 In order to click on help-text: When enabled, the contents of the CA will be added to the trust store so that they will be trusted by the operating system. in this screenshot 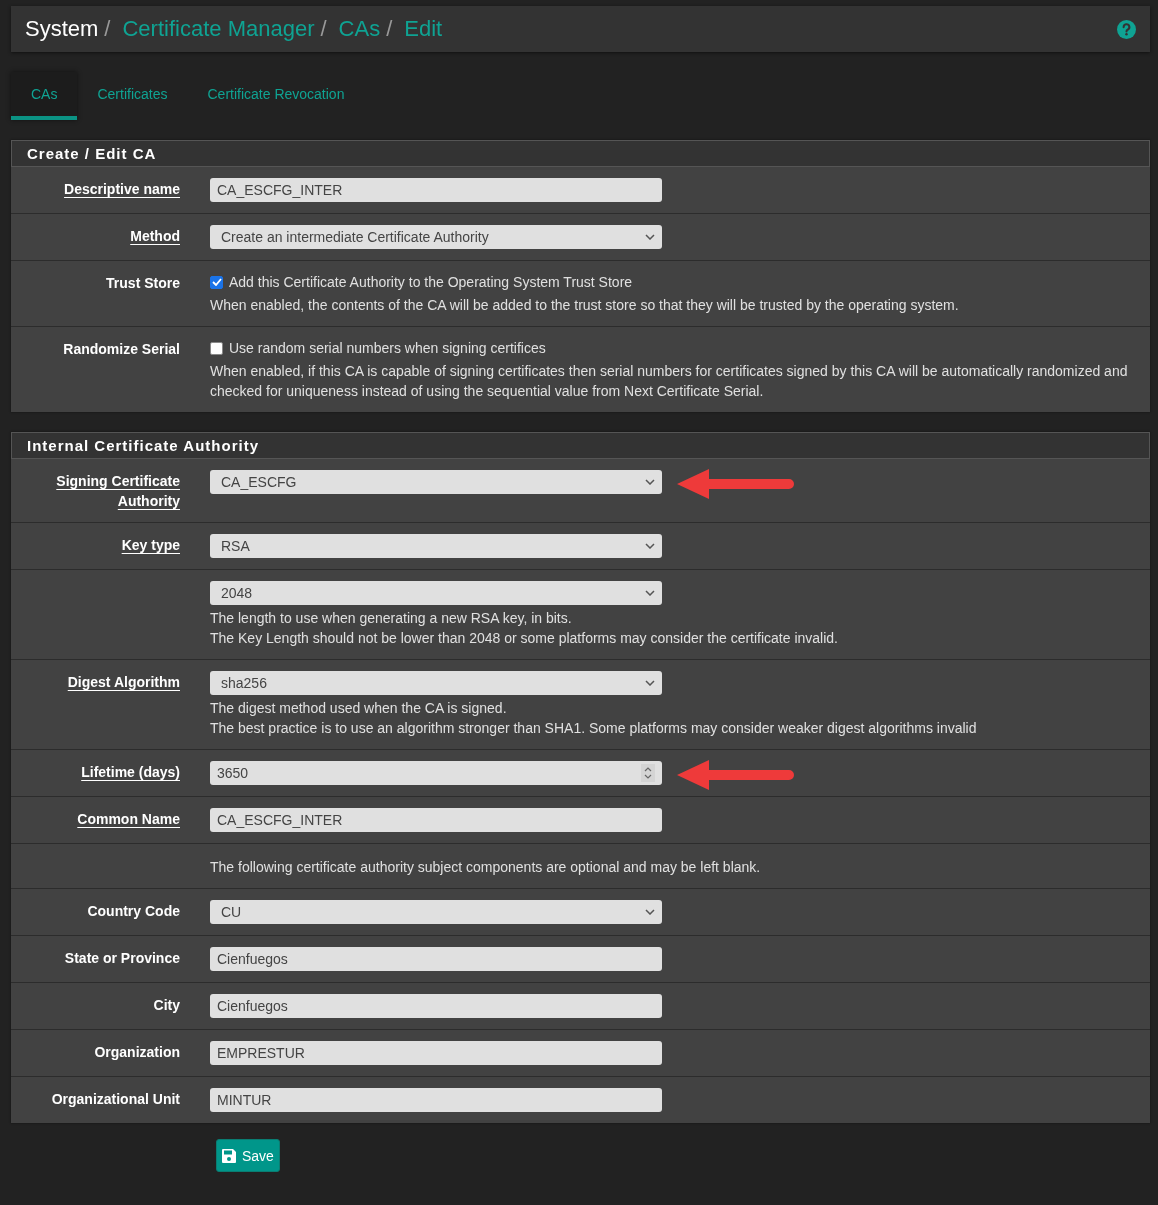, I will do `click(585, 305)`.